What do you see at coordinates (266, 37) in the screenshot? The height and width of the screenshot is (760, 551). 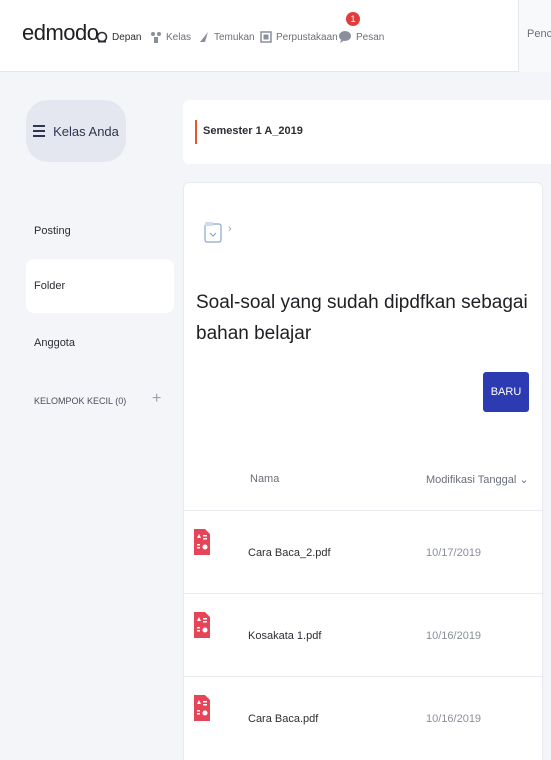 I see `library-icon` at bounding box center [266, 37].